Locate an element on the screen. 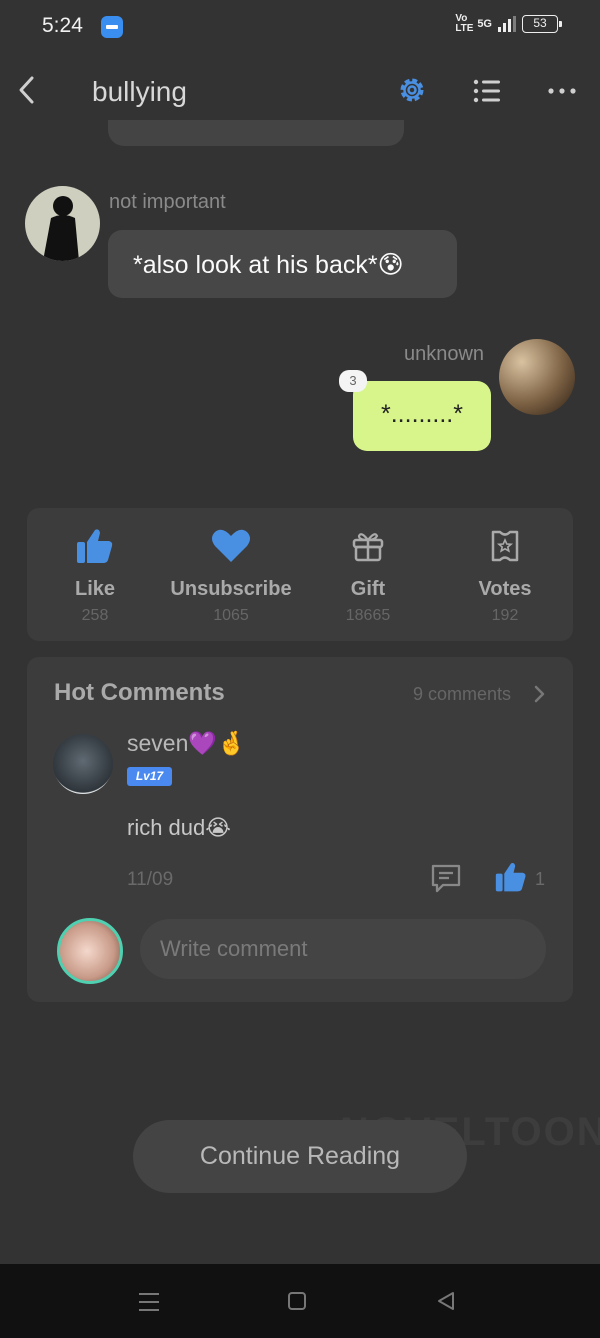 This screenshot has width=600, height=1338. square-icon is located at coordinates (297, 1301).